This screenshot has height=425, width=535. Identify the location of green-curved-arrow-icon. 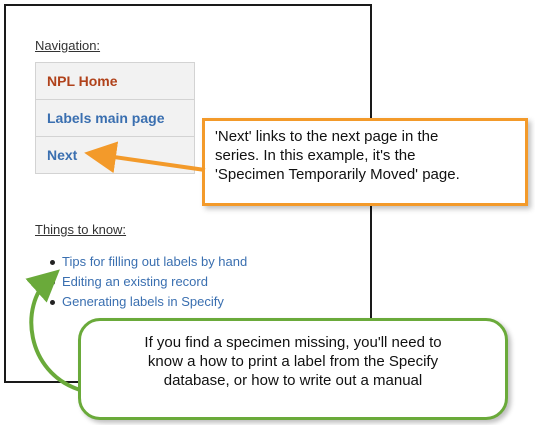
(53, 330).